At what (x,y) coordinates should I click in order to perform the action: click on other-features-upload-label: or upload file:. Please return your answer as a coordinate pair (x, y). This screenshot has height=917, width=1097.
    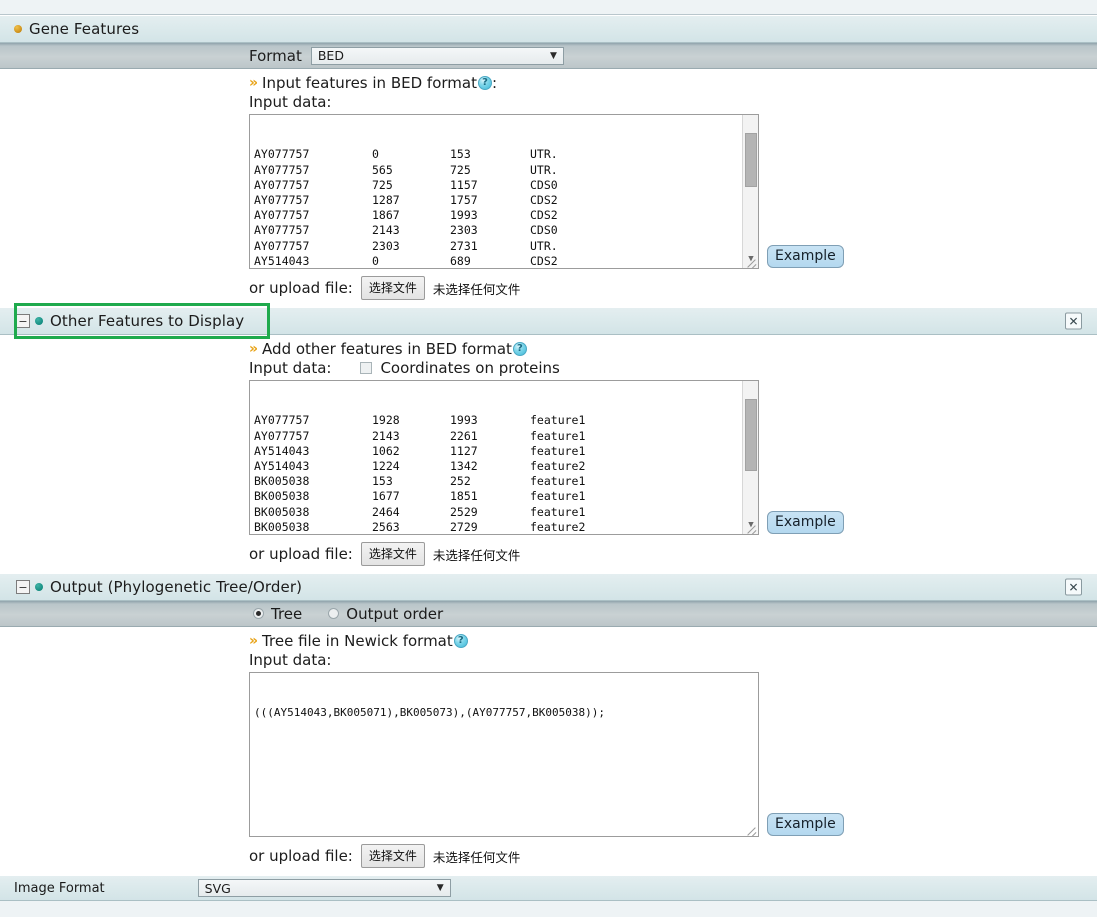
    Looking at the image, I should click on (301, 554).